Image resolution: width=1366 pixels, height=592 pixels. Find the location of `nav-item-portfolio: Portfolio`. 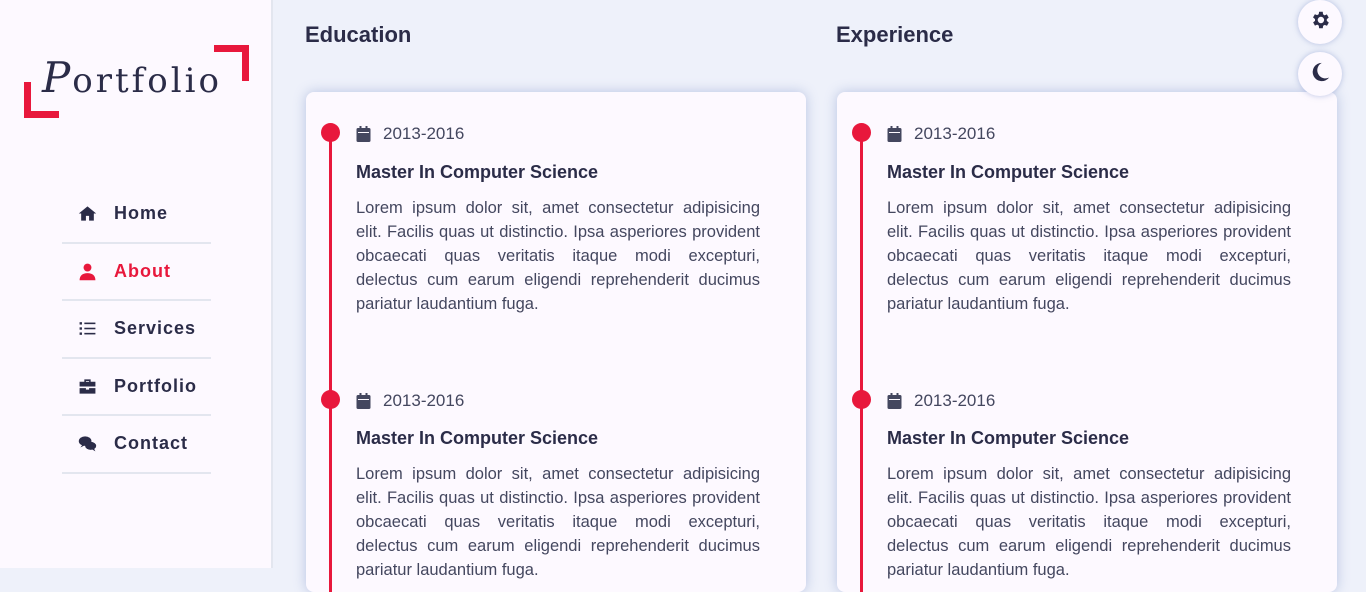

nav-item-portfolio: Portfolio is located at coordinates (136, 387).